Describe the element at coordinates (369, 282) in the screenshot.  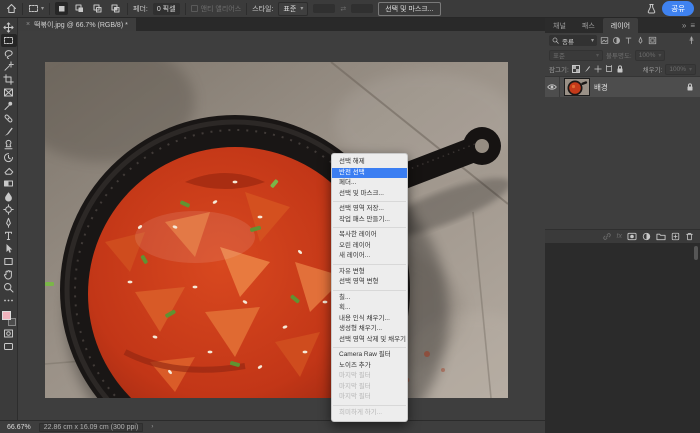
I see `menu-item-transform-selection: 선택 영역 변형` at that location.